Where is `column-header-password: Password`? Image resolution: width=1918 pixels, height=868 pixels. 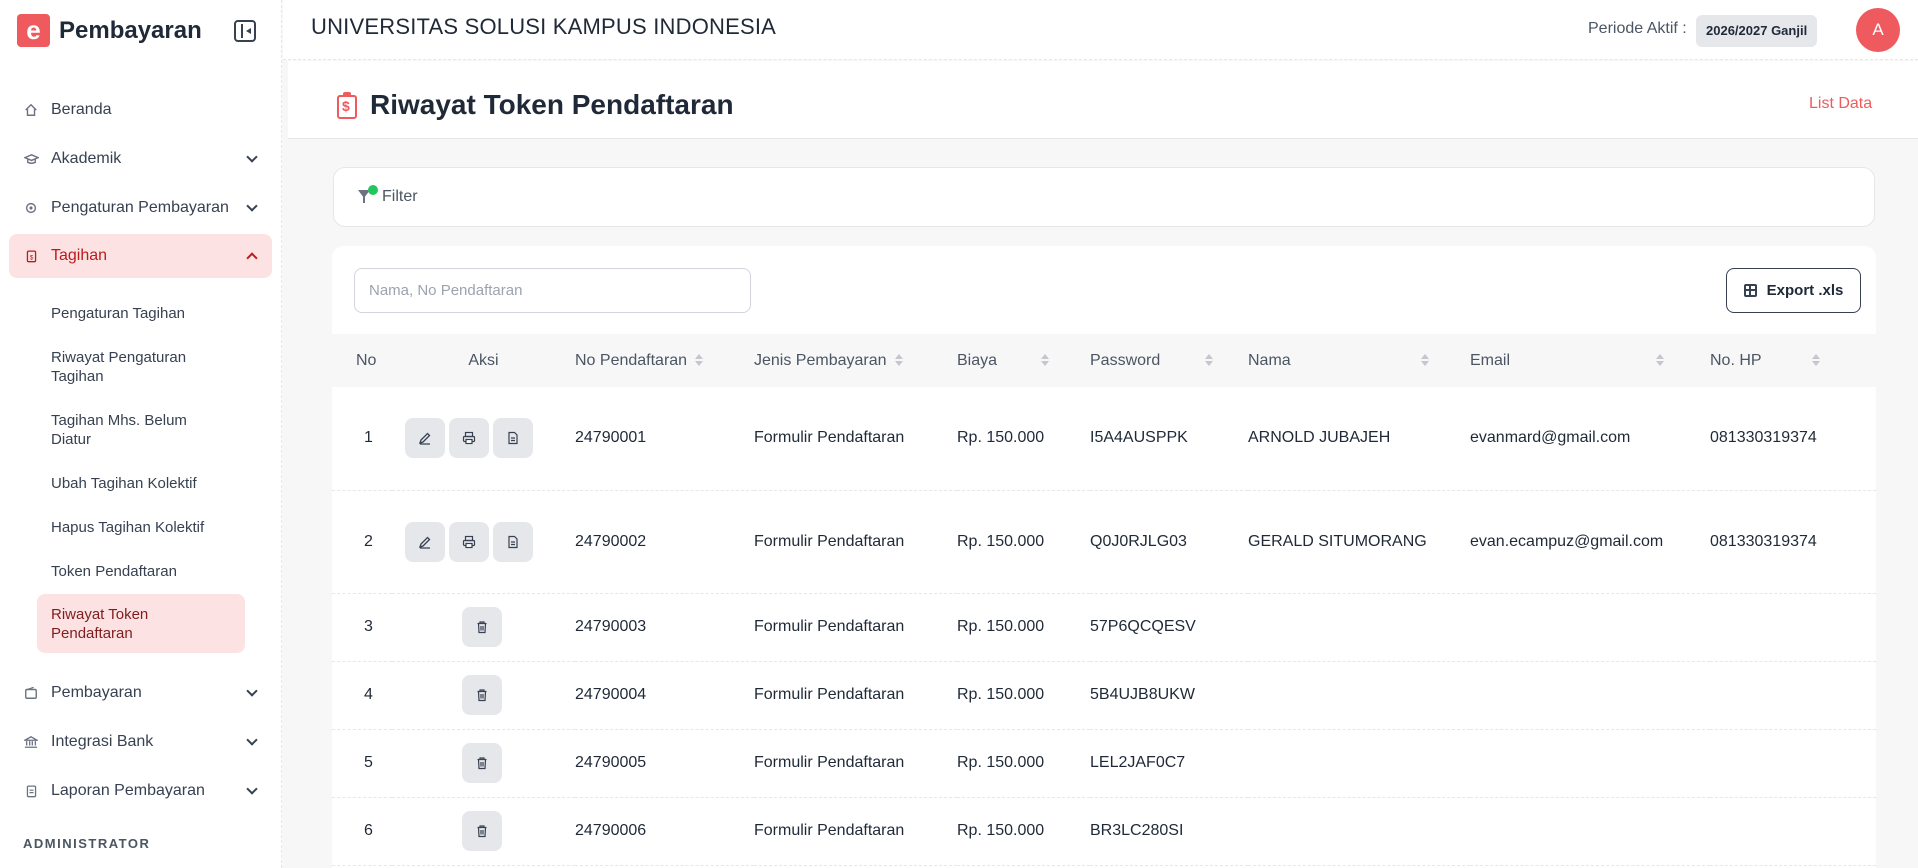
column-header-password: Password is located at coordinates (1169, 360).